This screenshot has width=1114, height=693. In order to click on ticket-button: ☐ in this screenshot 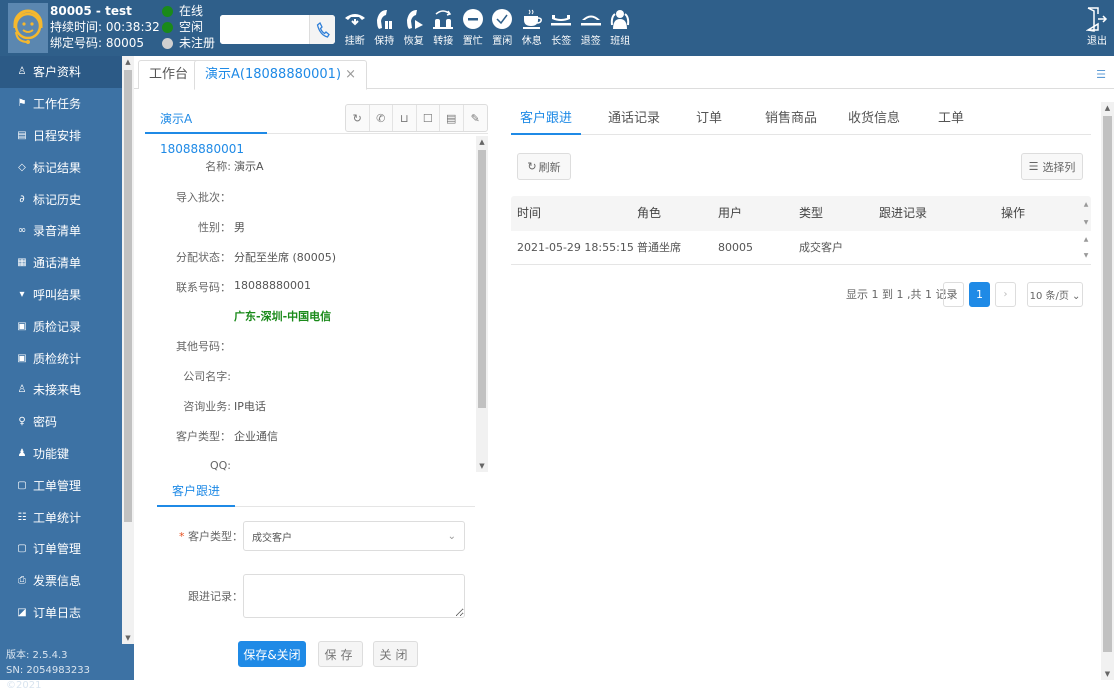, I will do `click(428, 118)`.